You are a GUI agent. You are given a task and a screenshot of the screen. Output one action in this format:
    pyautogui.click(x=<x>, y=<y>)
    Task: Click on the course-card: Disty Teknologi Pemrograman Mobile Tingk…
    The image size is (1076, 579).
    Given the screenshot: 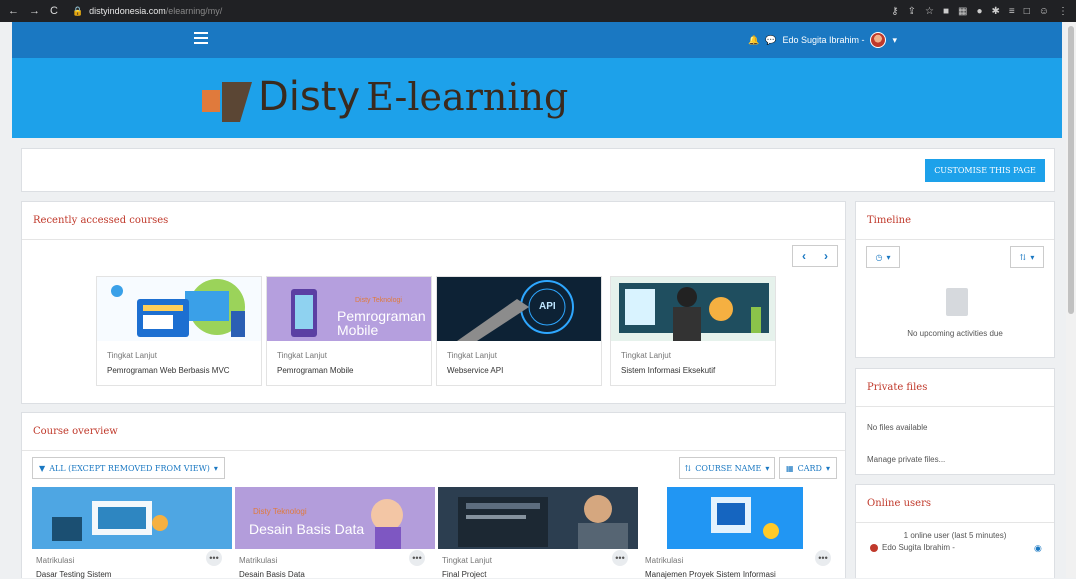 What is the action you would take?
    pyautogui.click(x=349, y=331)
    